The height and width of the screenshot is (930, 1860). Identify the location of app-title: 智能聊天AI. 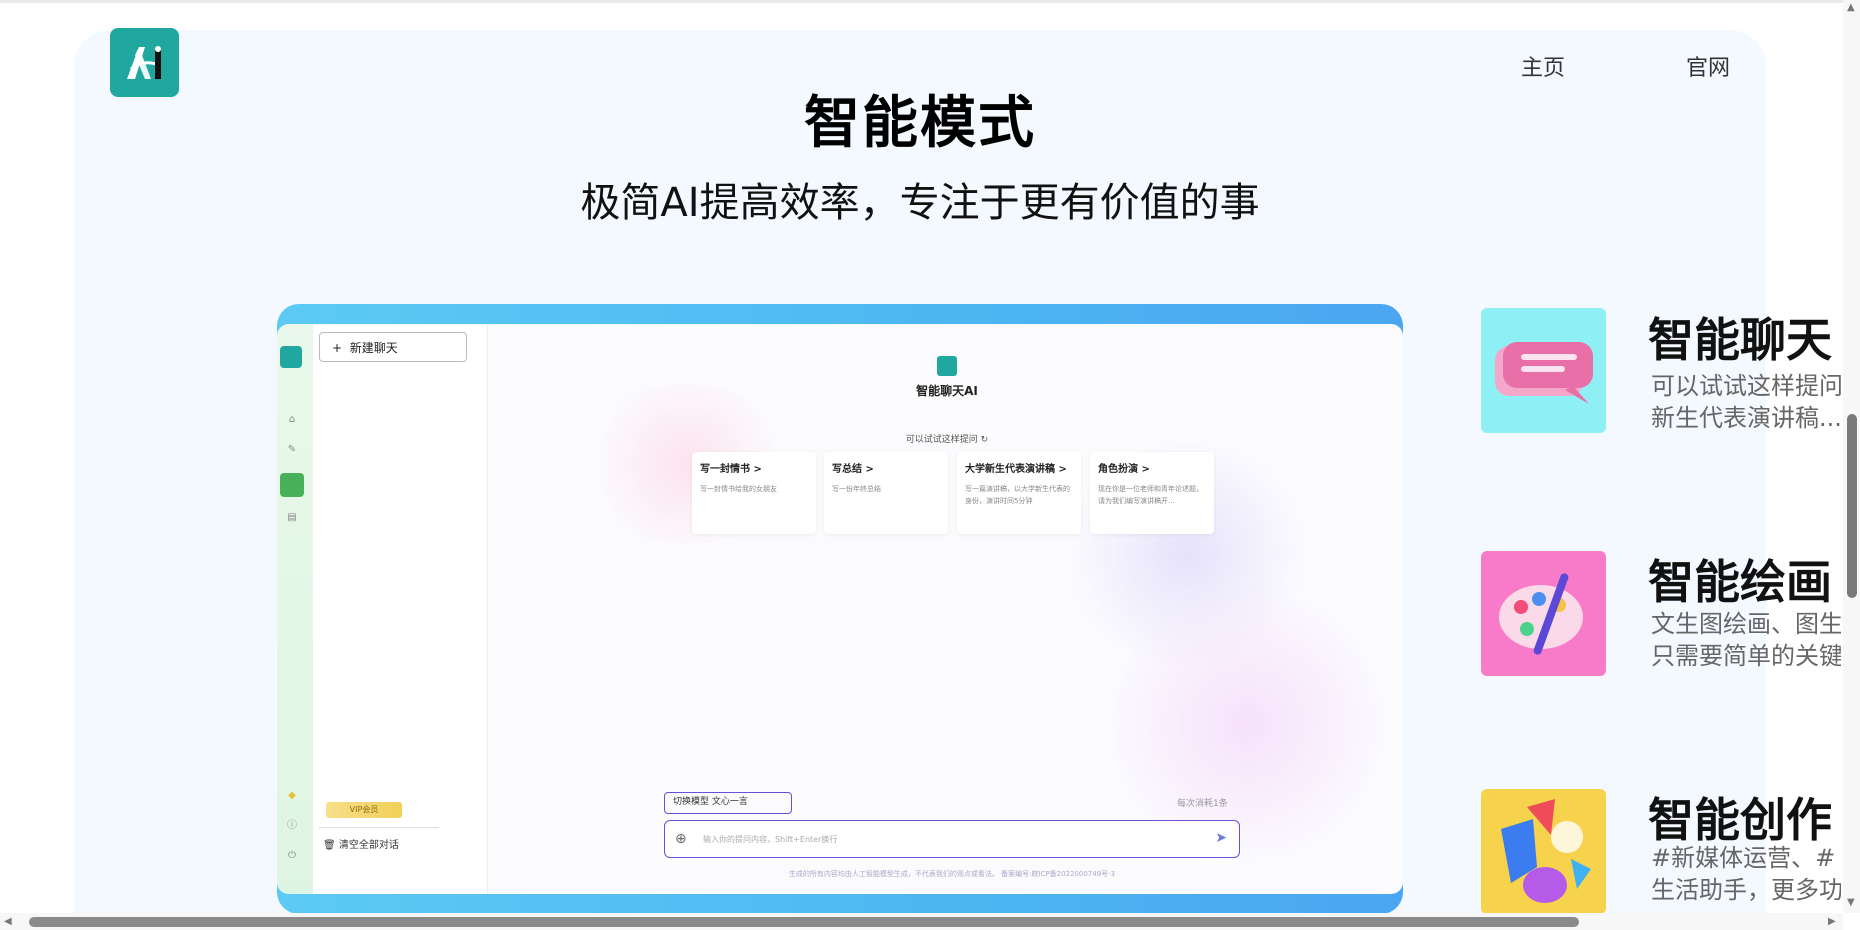
(947, 391).